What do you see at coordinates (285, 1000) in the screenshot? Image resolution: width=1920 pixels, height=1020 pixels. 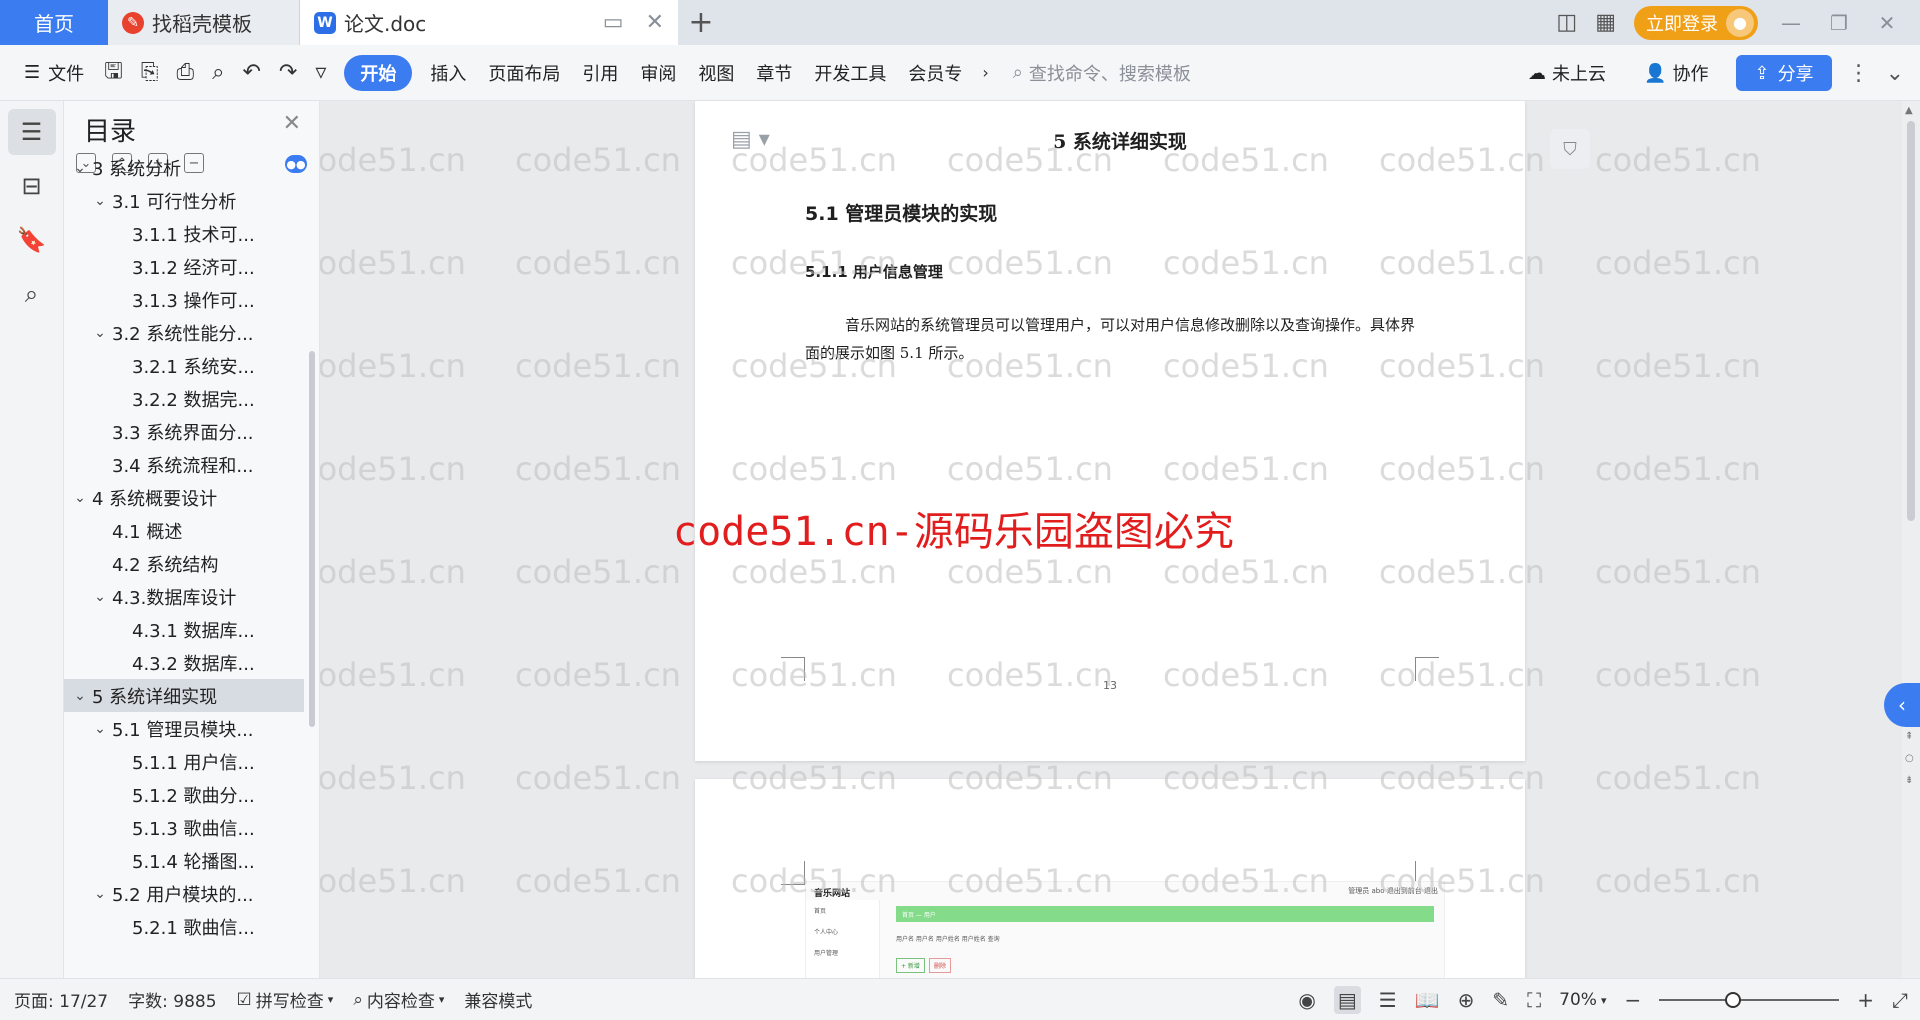 I see `spell-check: ☑ 拼写检查 ▾` at bounding box center [285, 1000].